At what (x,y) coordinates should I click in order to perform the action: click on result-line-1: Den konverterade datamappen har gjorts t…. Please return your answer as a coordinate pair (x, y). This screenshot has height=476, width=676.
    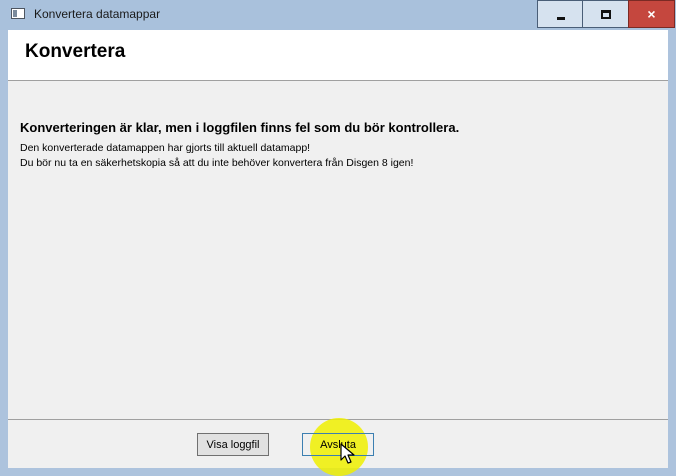
    Looking at the image, I should click on (165, 148).